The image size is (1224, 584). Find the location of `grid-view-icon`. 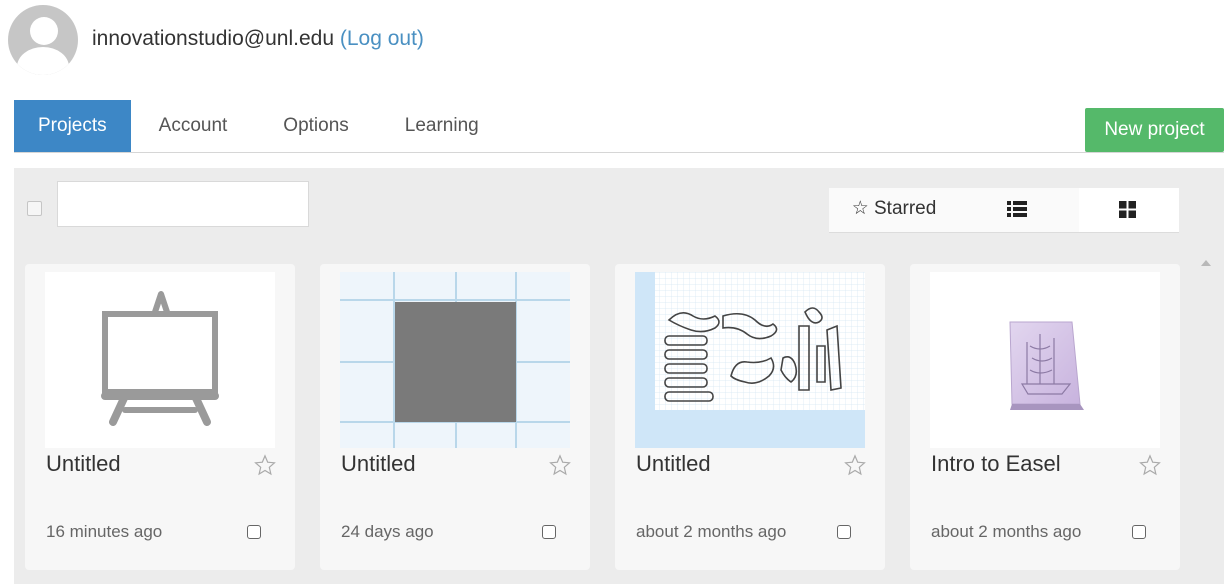

grid-view-icon is located at coordinates (1127, 209).